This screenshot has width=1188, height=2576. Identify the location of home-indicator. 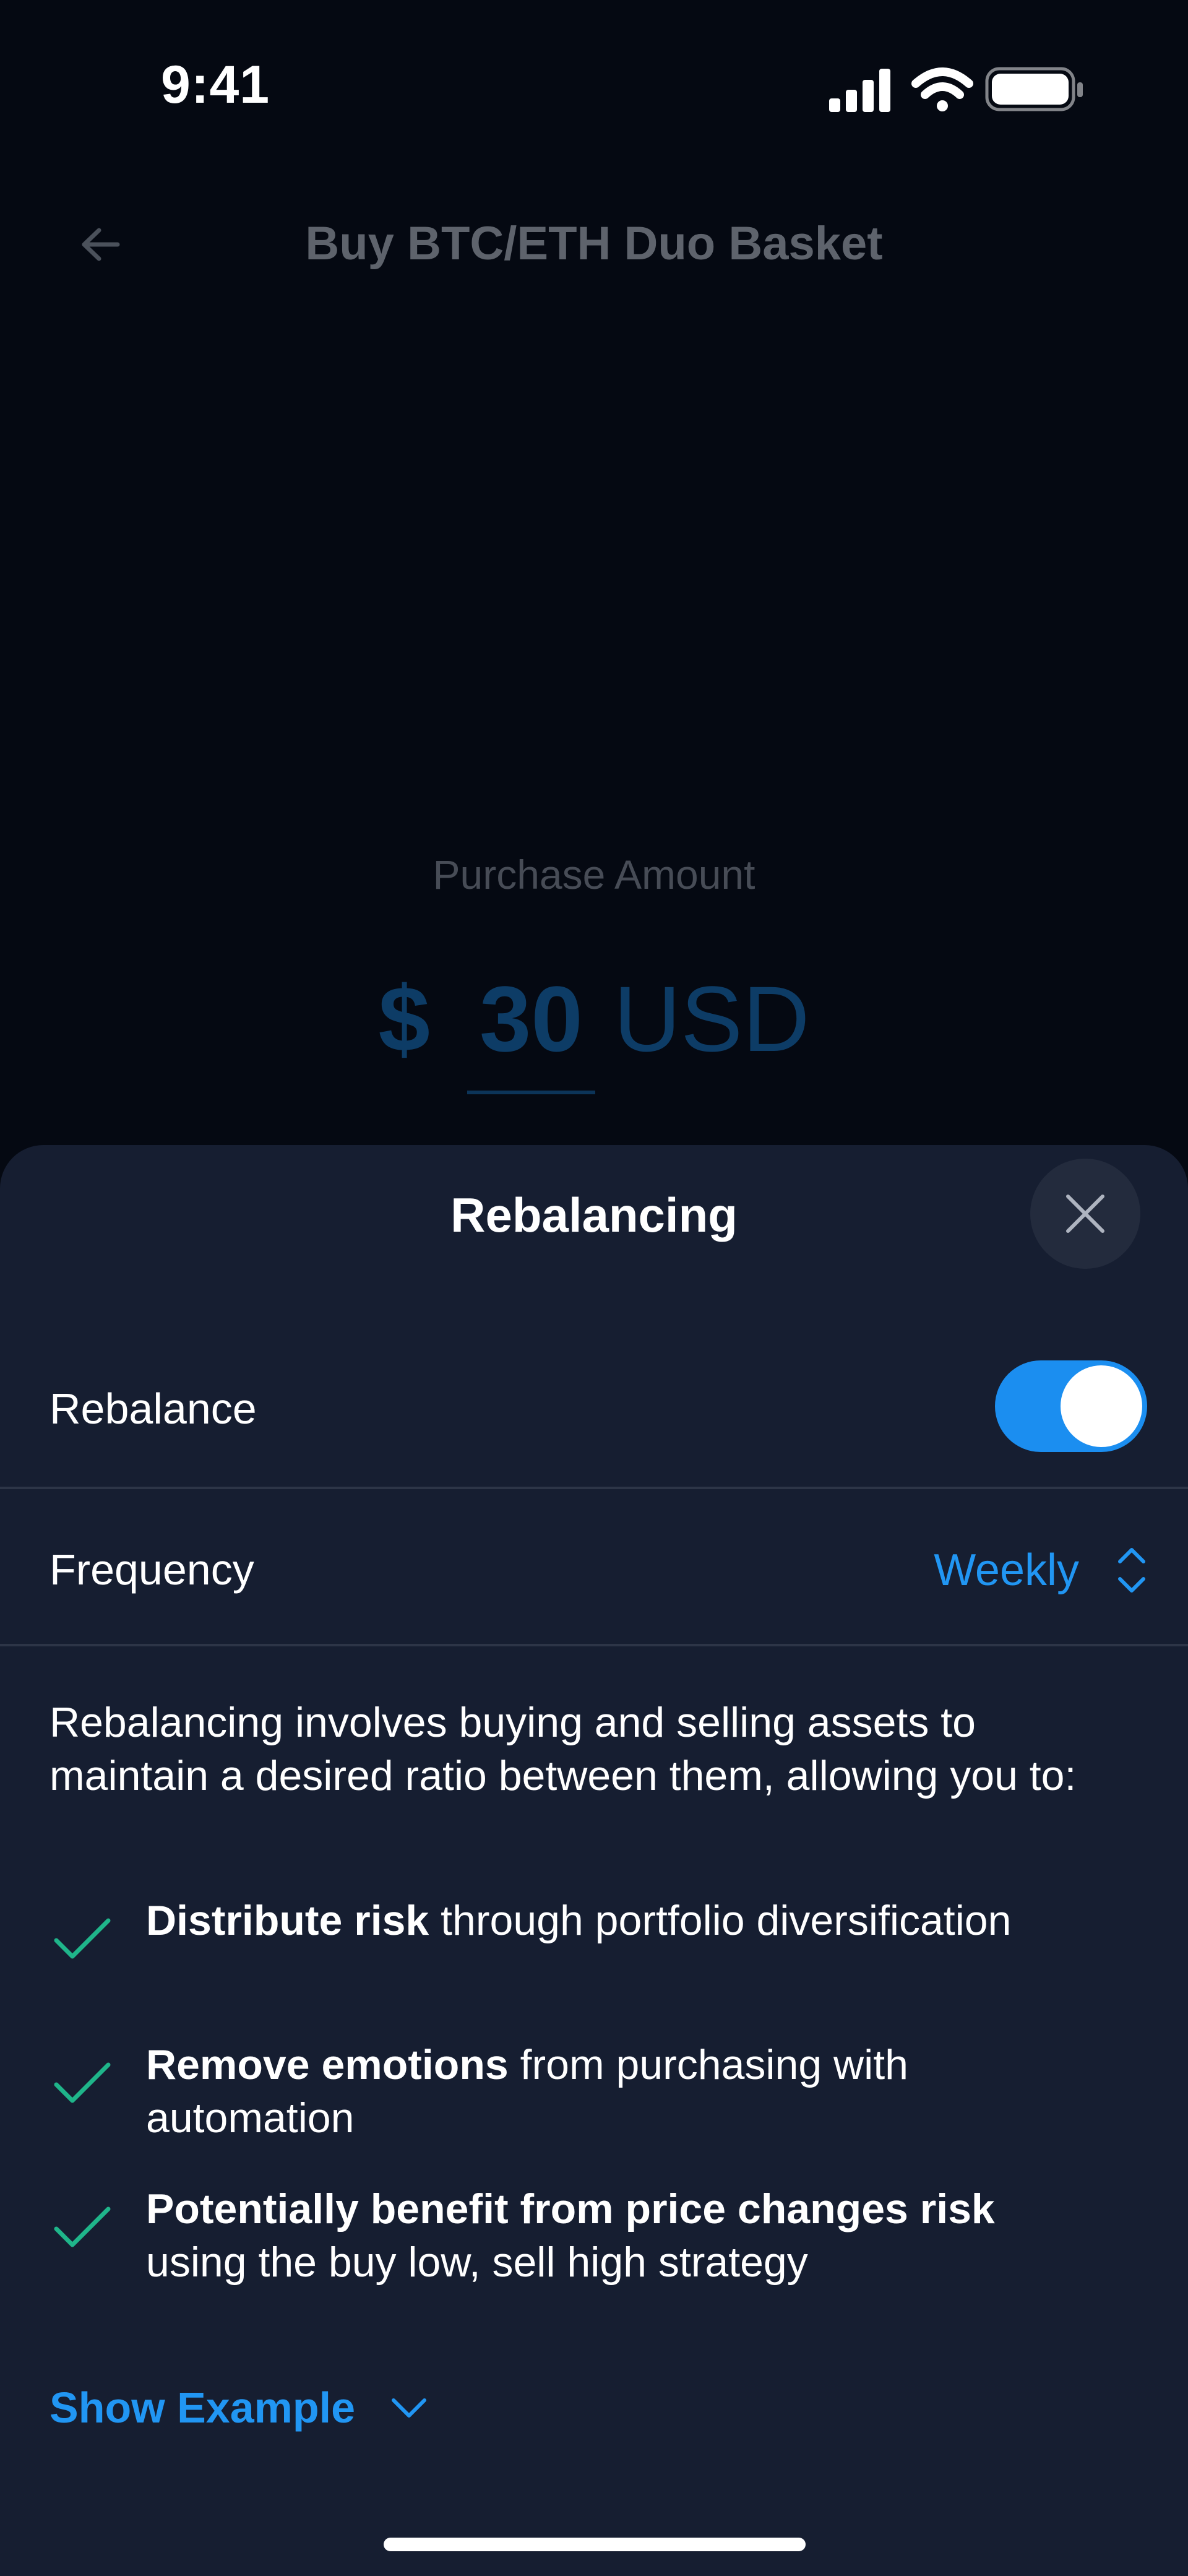
(595, 2544).